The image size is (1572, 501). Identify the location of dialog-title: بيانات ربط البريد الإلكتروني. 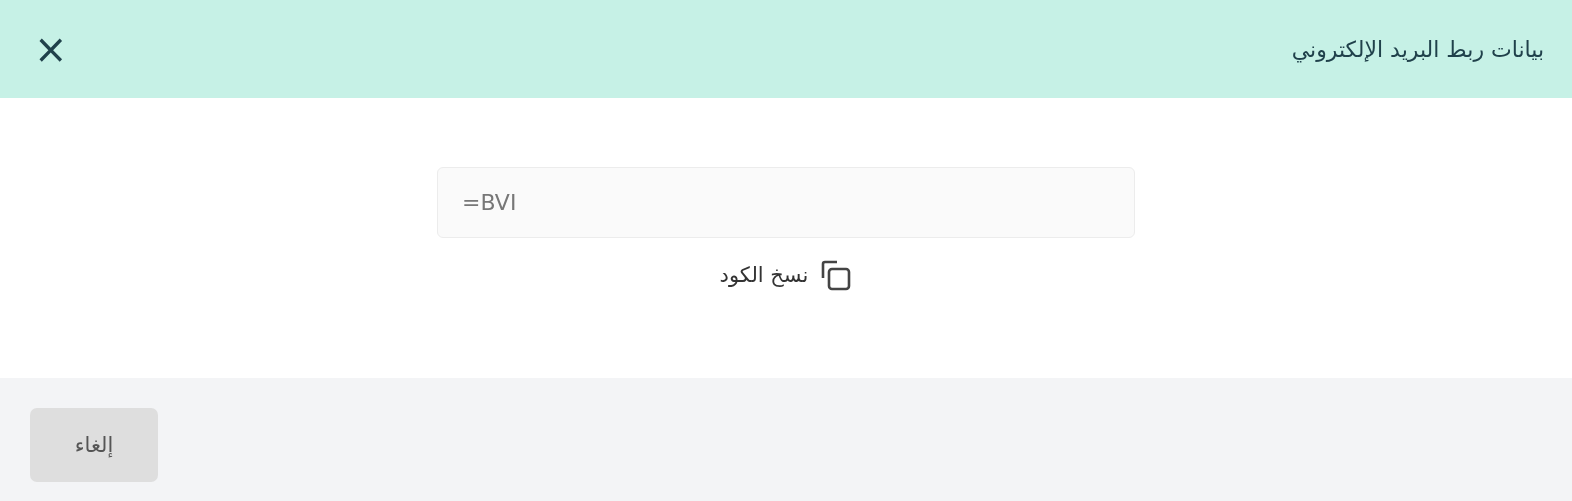
(1417, 49).